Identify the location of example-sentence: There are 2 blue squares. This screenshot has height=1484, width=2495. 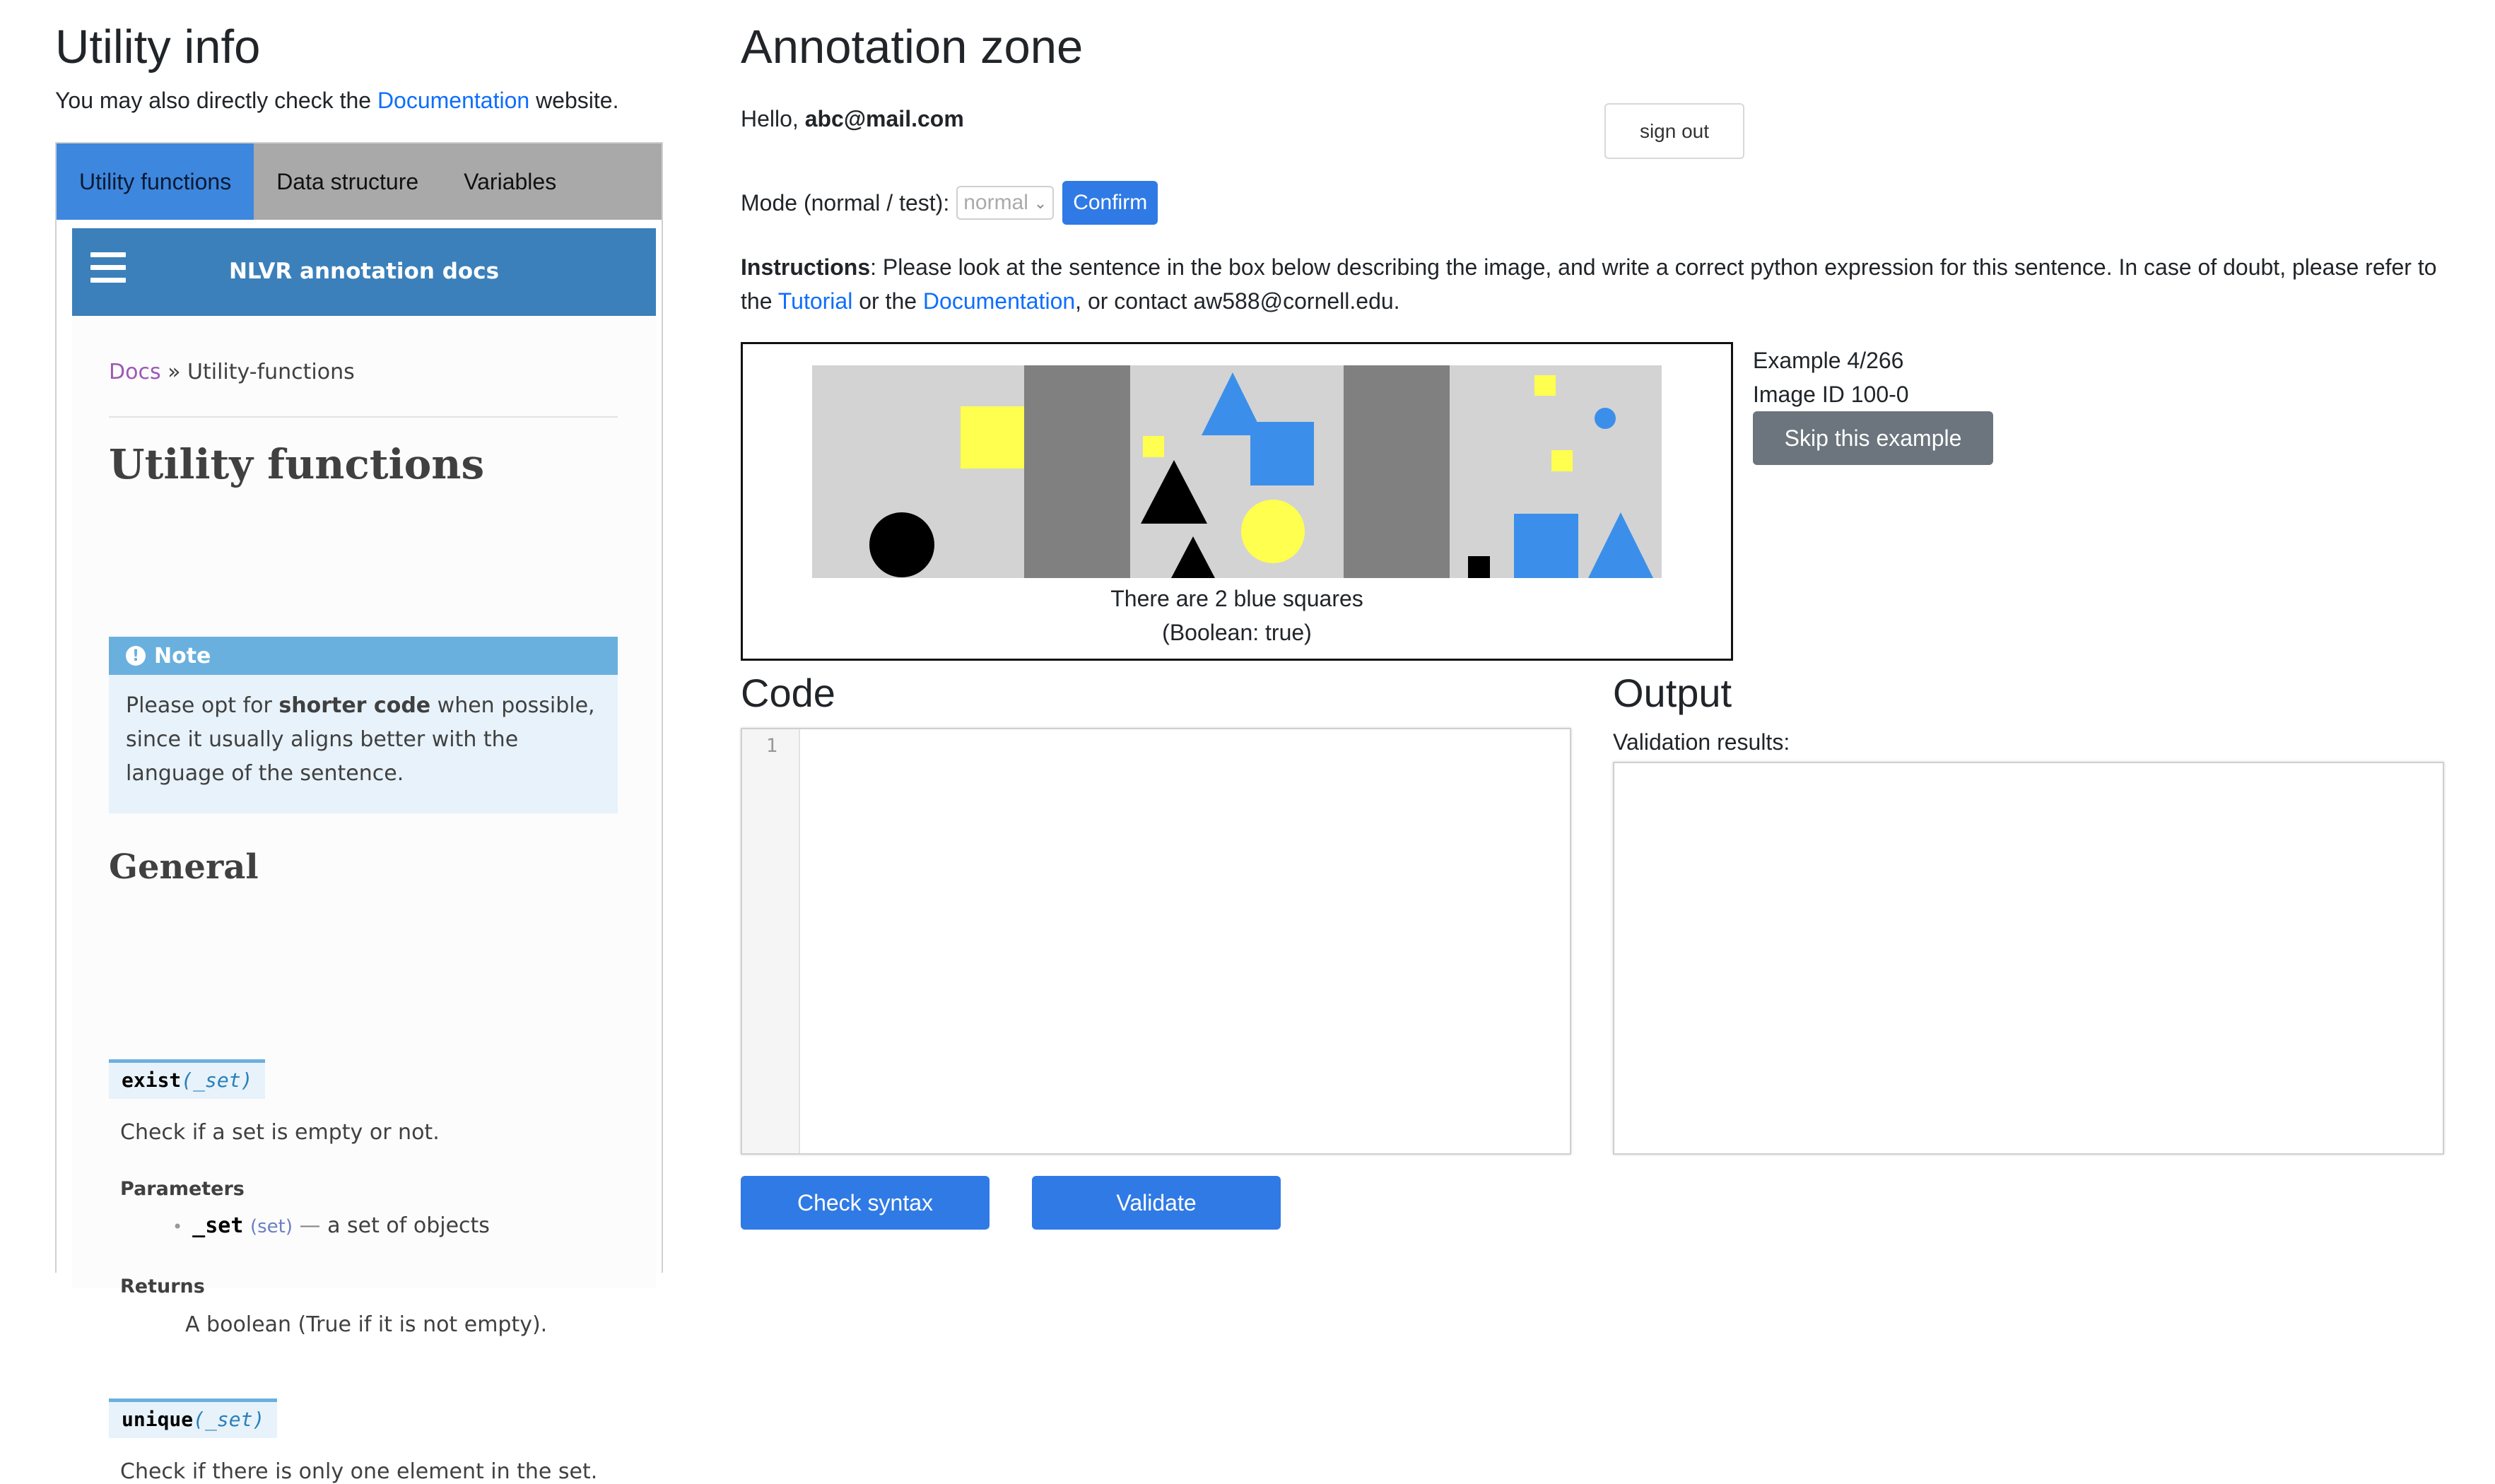
(1236, 598).